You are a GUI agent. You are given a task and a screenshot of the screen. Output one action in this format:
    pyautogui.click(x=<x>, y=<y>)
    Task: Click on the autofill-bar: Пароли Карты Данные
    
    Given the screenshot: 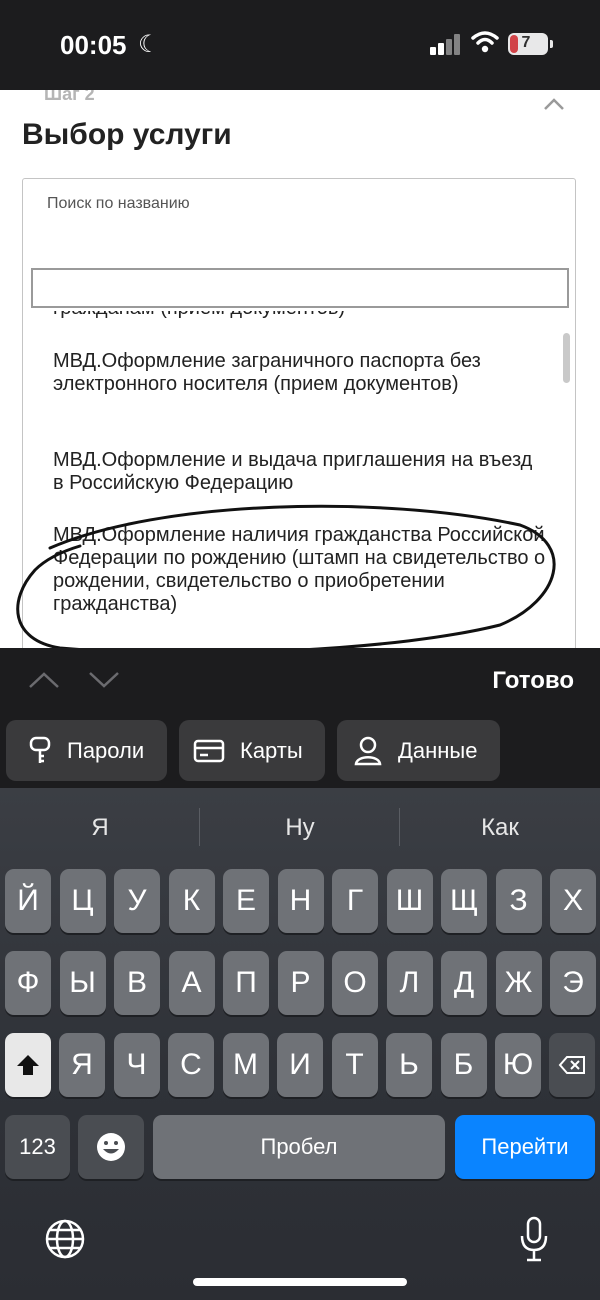 What is the action you would take?
    pyautogui.click(x=300, y=751)
    